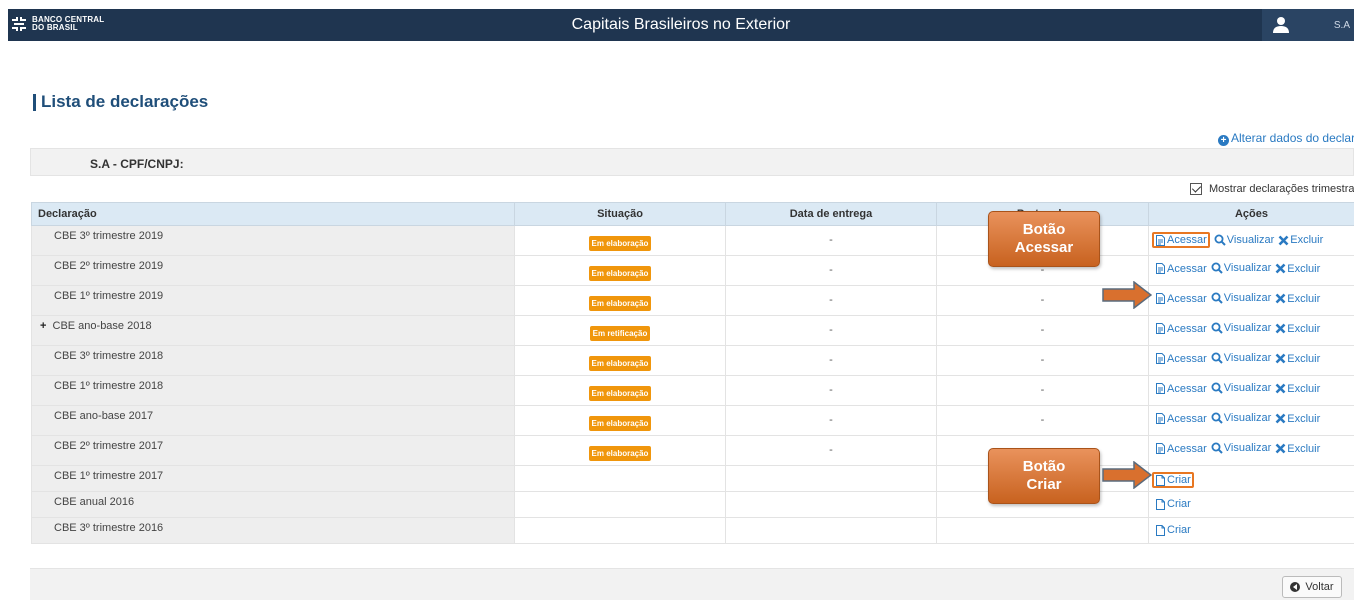 The image size is (1354, 600). I want to click on table-row: CBE 1º trimestre 2017 Criar, so click(692, 478).